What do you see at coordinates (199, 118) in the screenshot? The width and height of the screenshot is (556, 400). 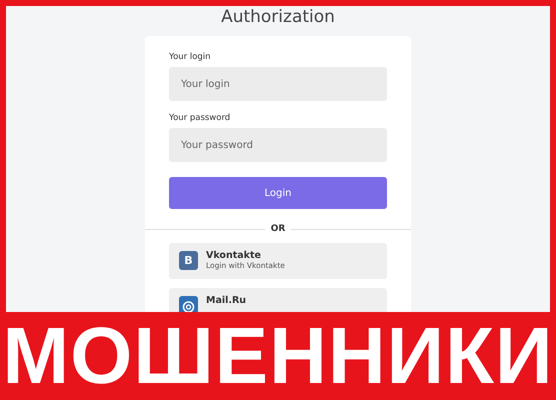 I see `field-label: Your password` at bounding box center [199, 118].